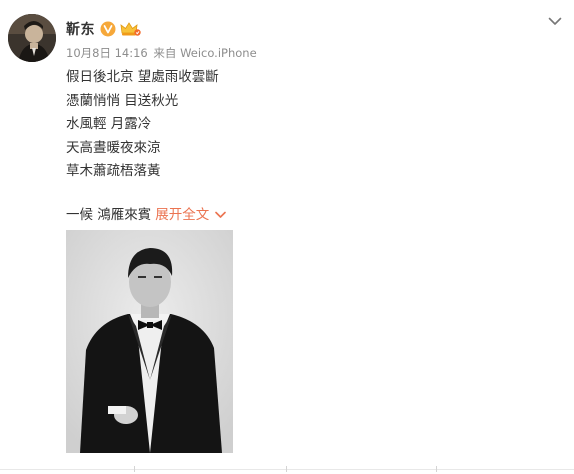  I want to click on expand-label: 展开全文, so click(182, 214).